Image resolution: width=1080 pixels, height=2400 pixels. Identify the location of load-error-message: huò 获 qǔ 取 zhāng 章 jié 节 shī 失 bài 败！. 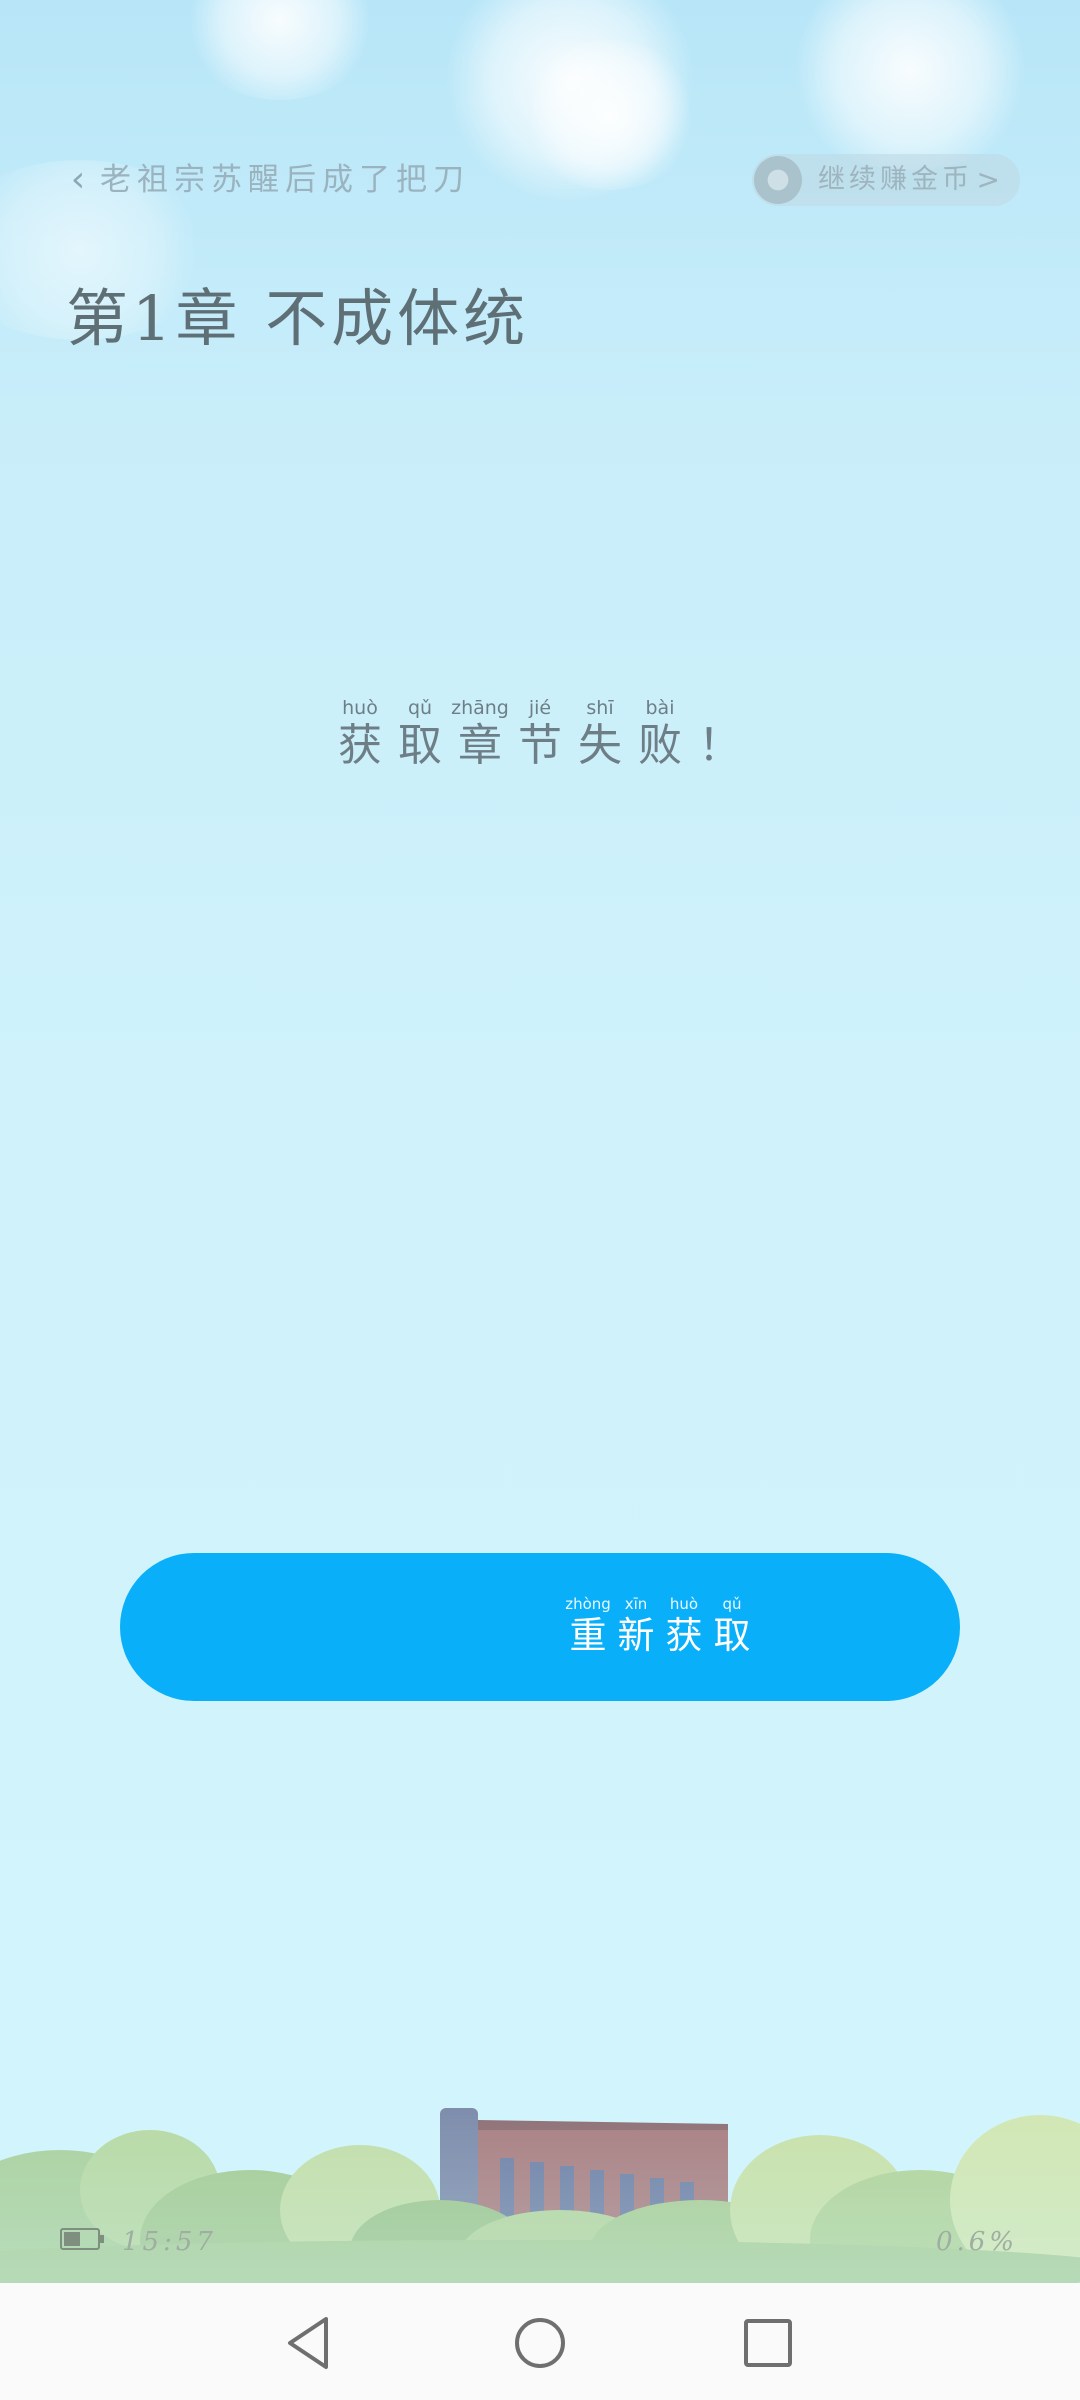
(540, 734).